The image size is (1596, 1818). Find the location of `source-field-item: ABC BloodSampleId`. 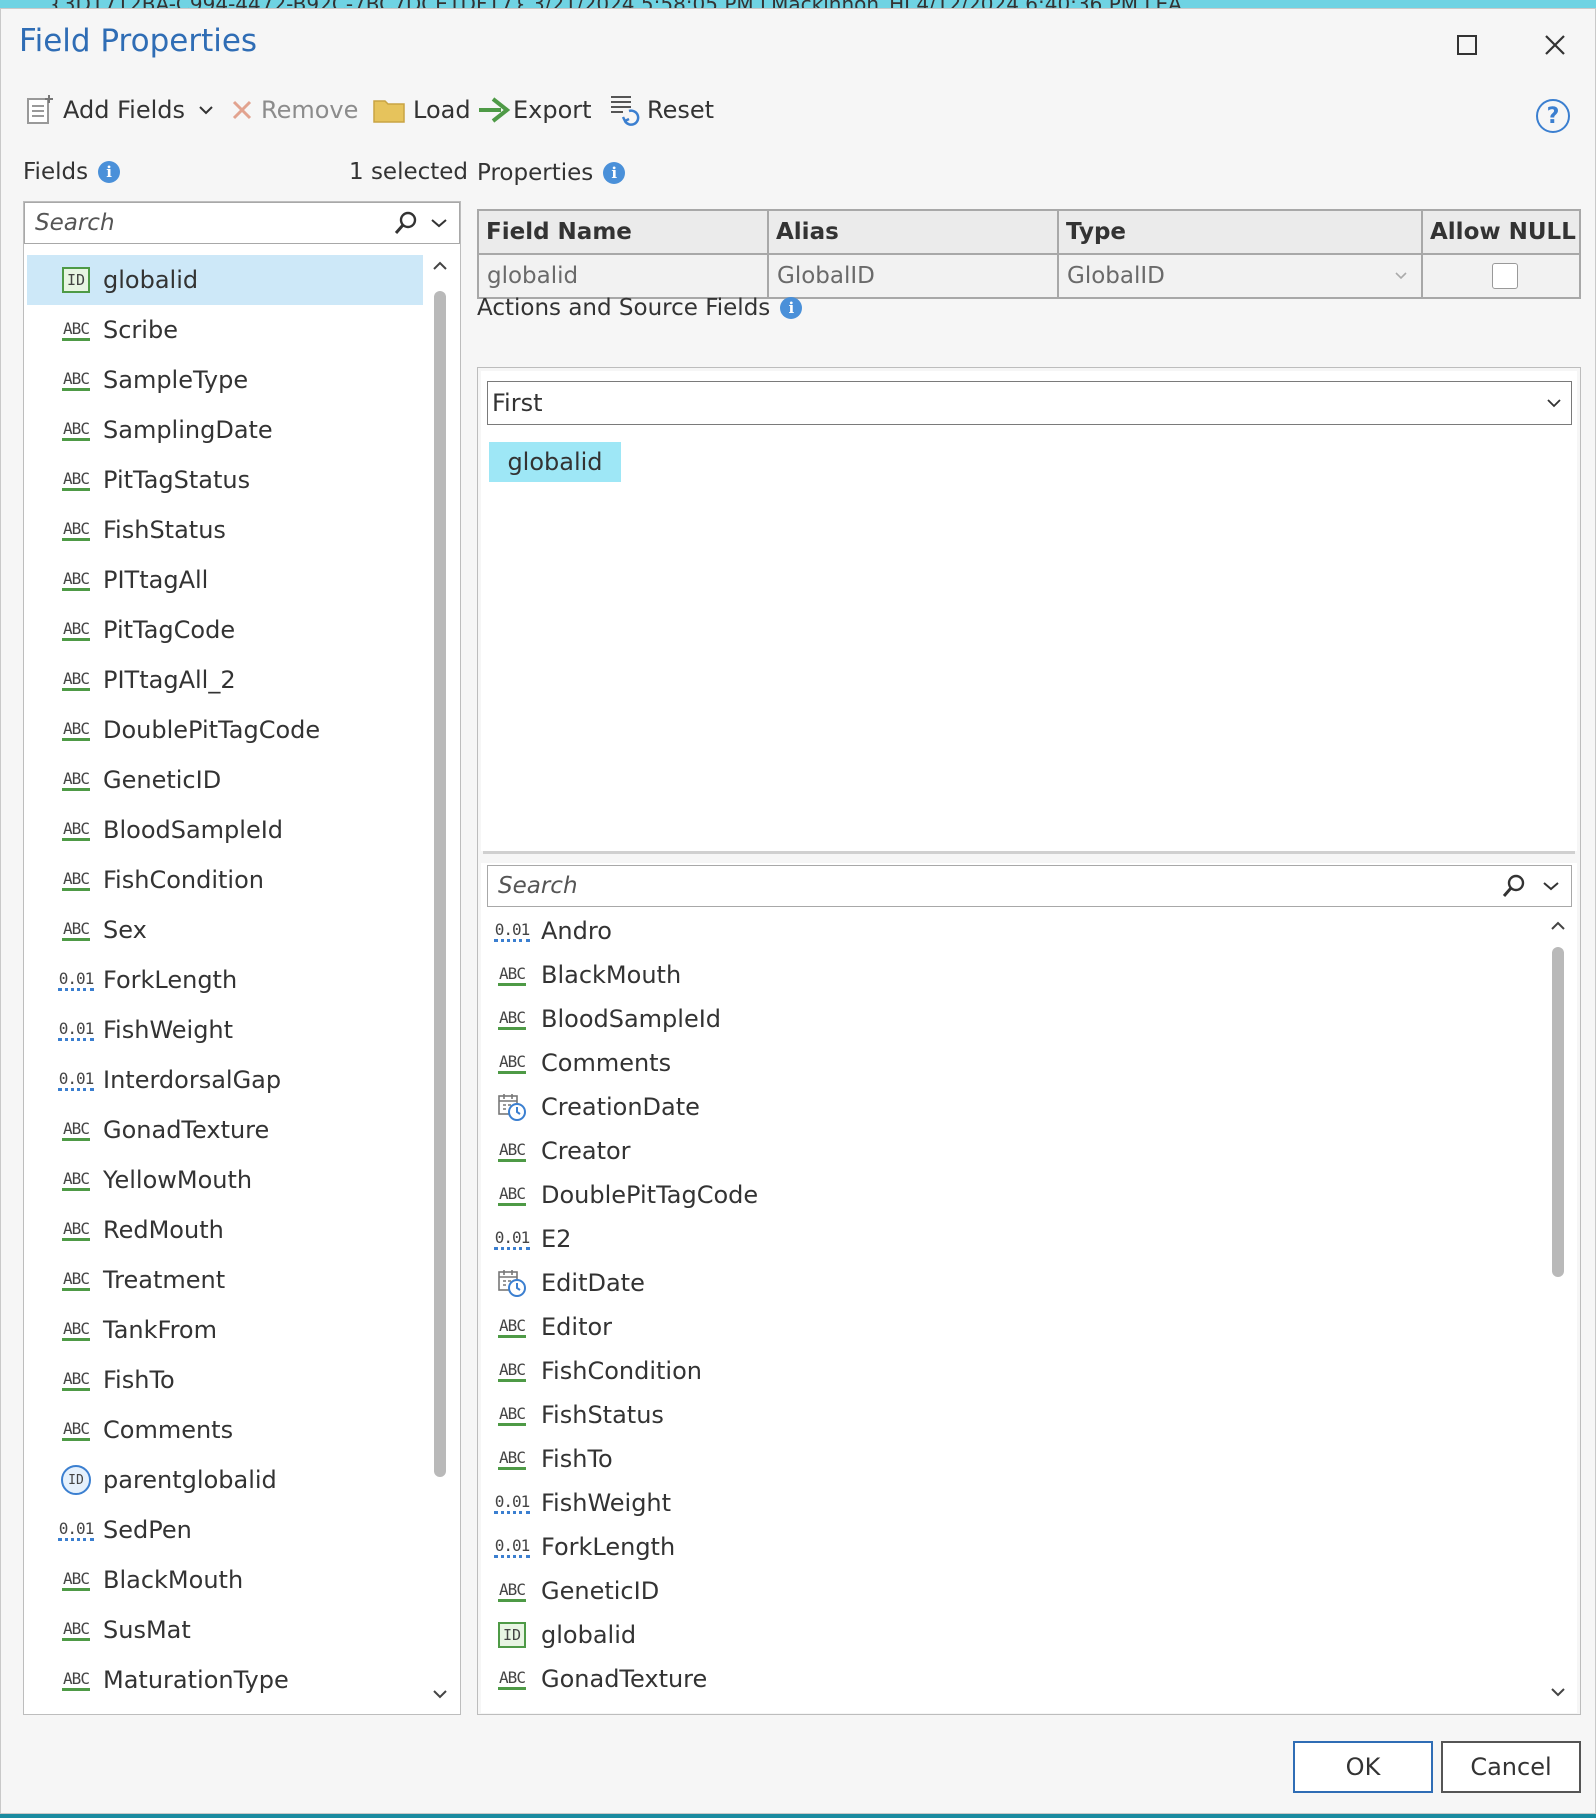

source-field-item: ABC BloodSampleId is located at coordinates (1012, 1019).